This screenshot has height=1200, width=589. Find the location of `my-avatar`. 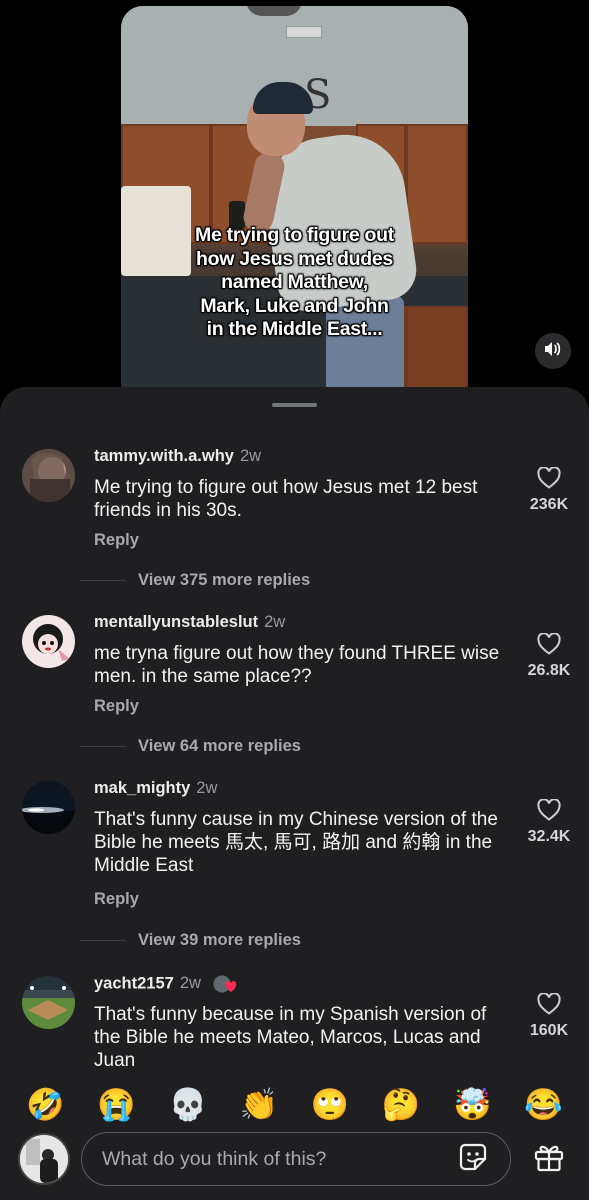

my-avatar is located at coordinates (44, 1159).